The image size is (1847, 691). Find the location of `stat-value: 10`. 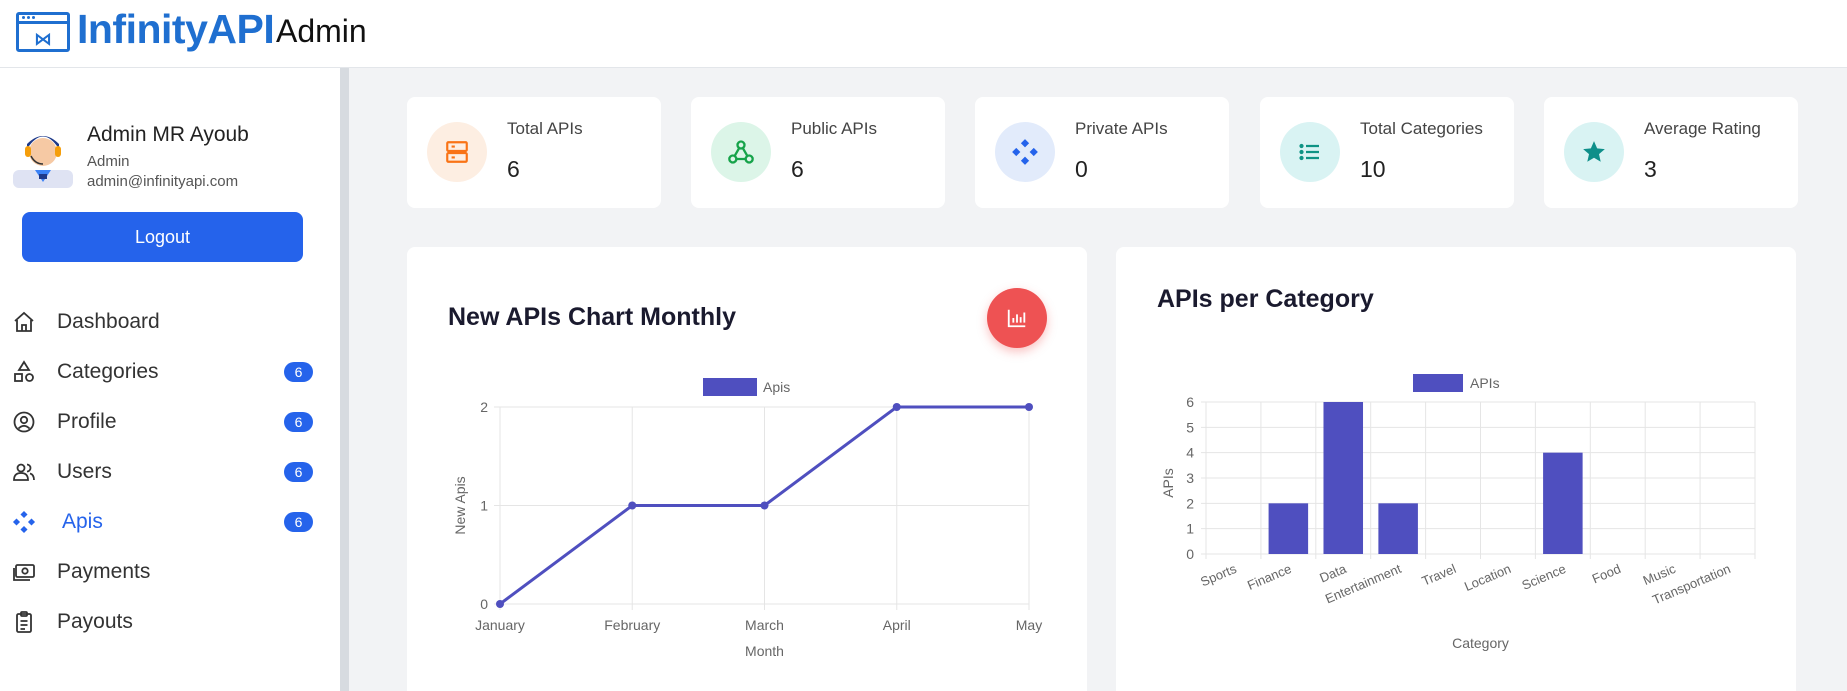

stat-value: 10 is located at coordinates (1373, 169).